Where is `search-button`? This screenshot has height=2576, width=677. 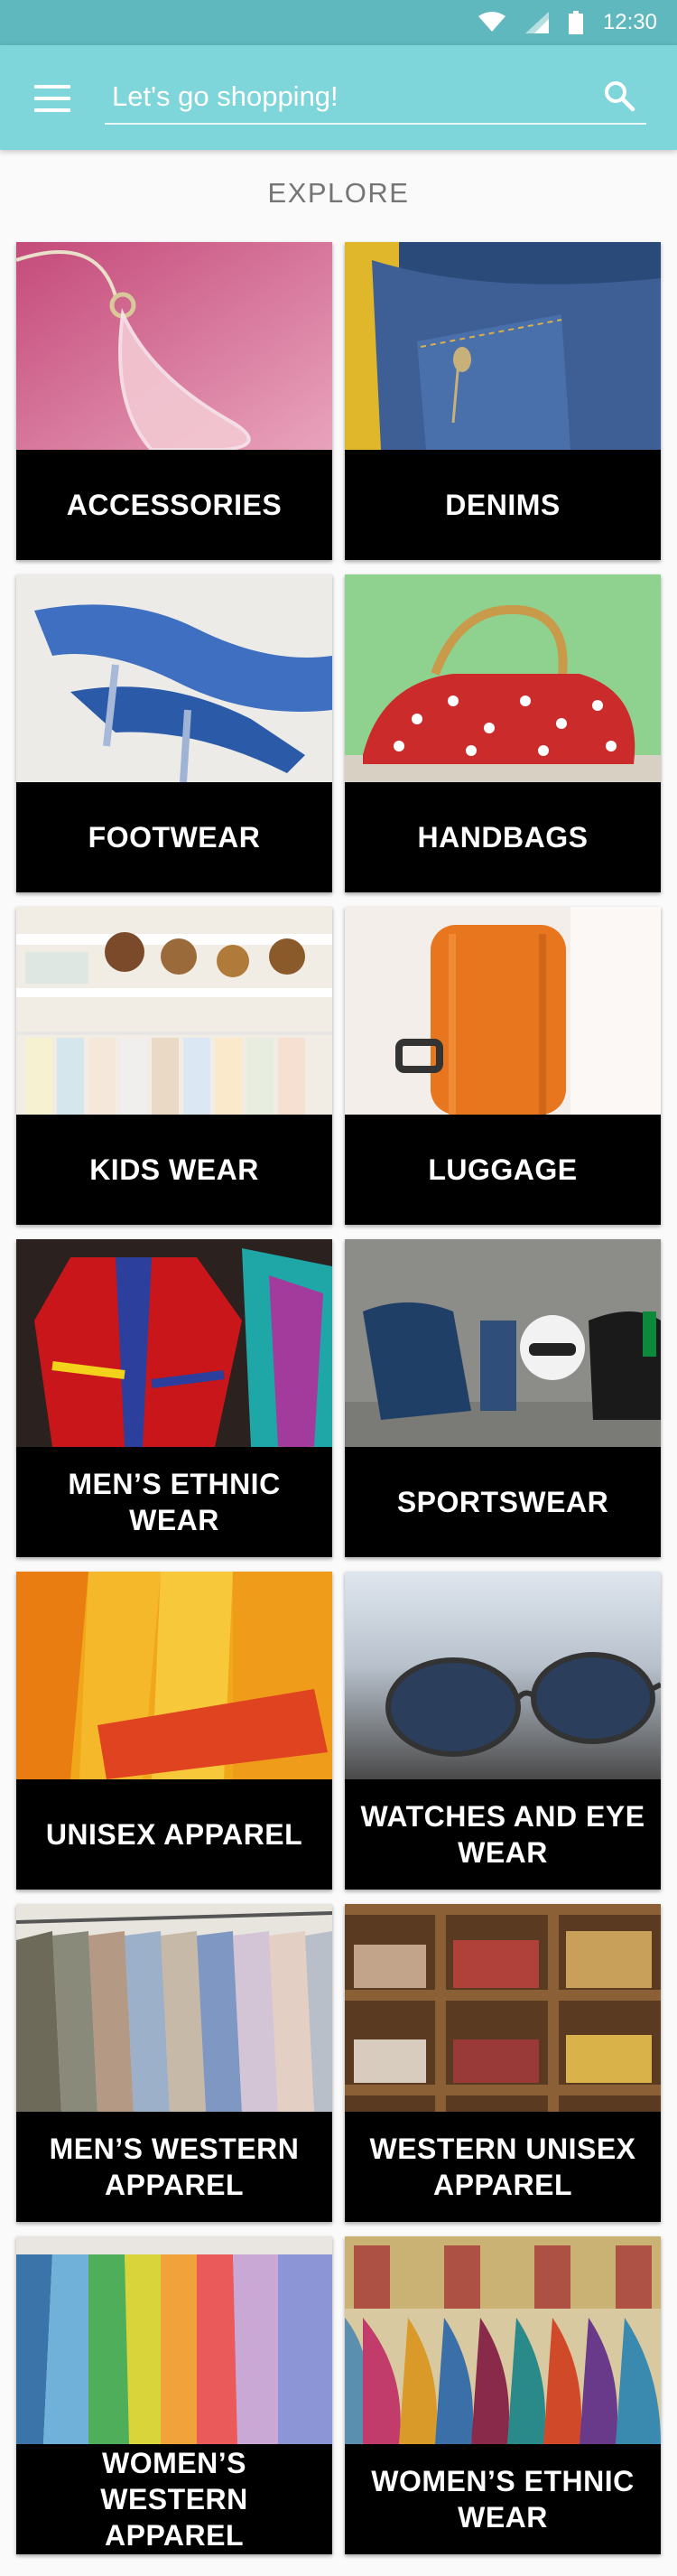
search-button is located at coordinates (619, 98).